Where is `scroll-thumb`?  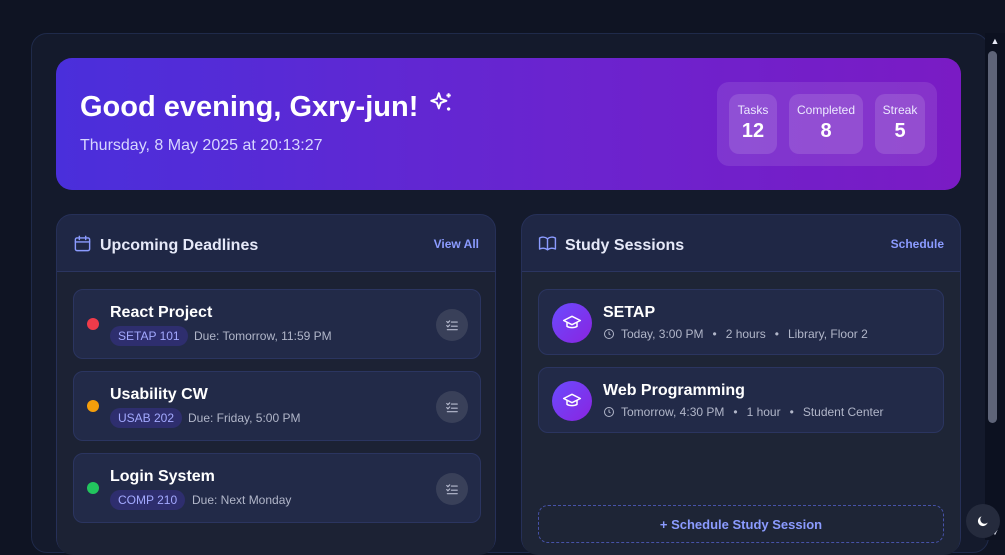 scroll-thumb is located at coordinates (992, 237).